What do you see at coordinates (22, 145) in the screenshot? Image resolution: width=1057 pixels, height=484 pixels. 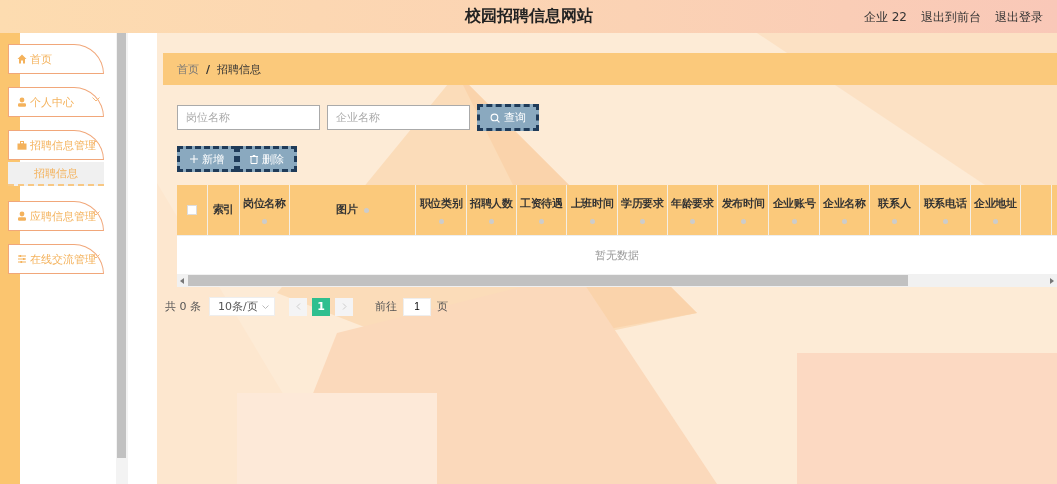 I see `briefcase-icon` at bounding box center [22, 145].